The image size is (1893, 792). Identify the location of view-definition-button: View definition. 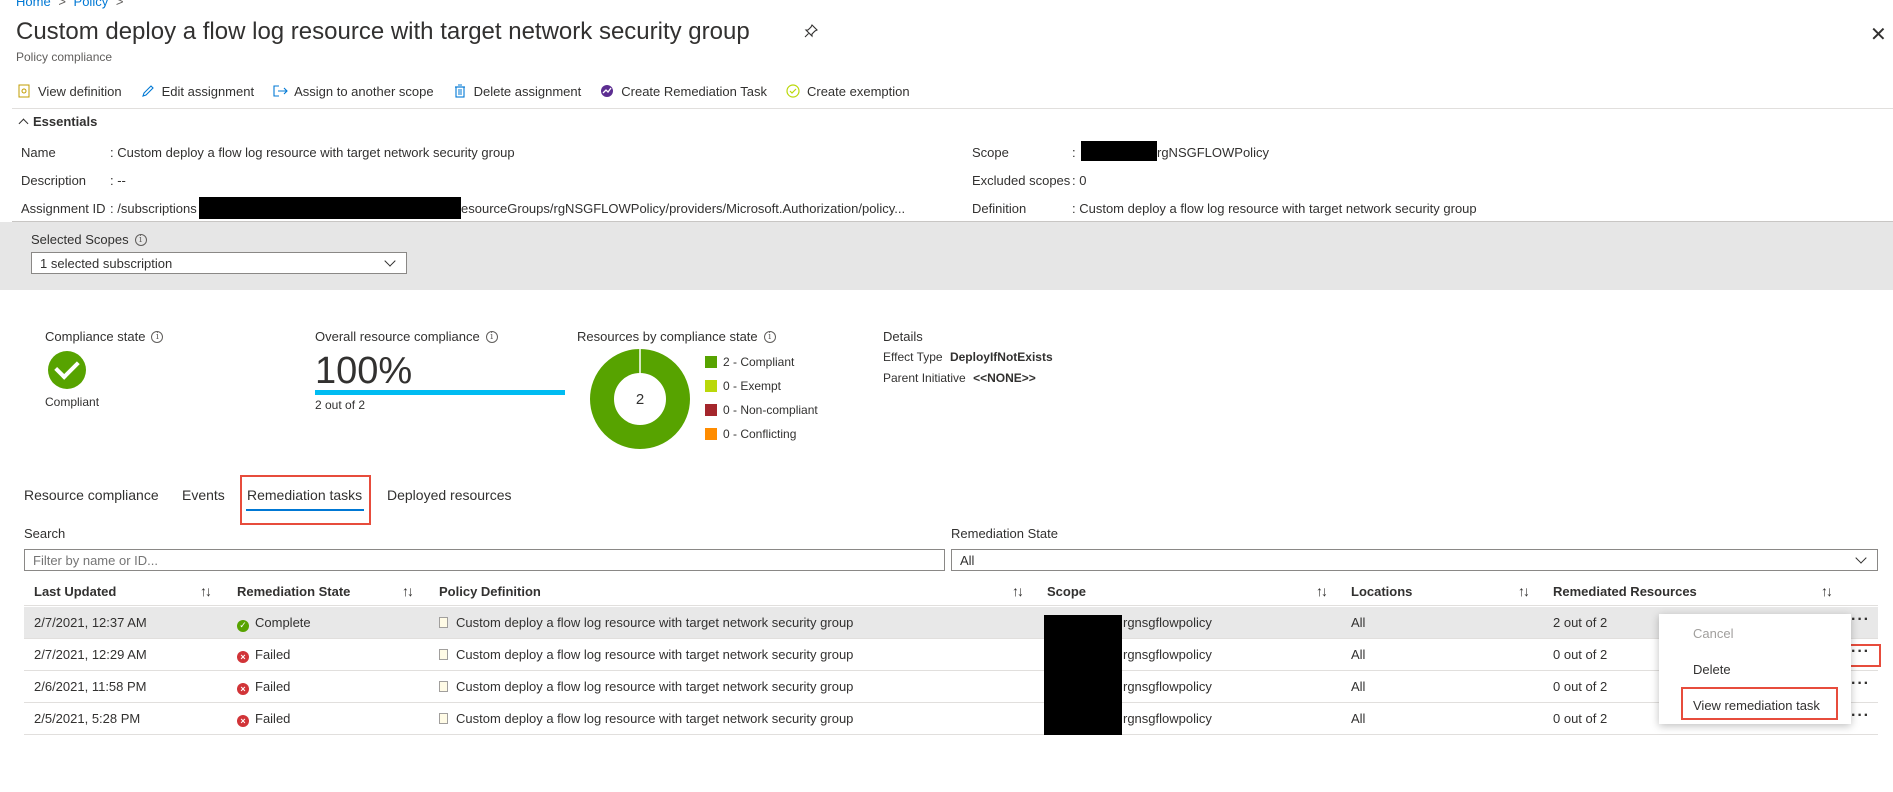
(69, 91).